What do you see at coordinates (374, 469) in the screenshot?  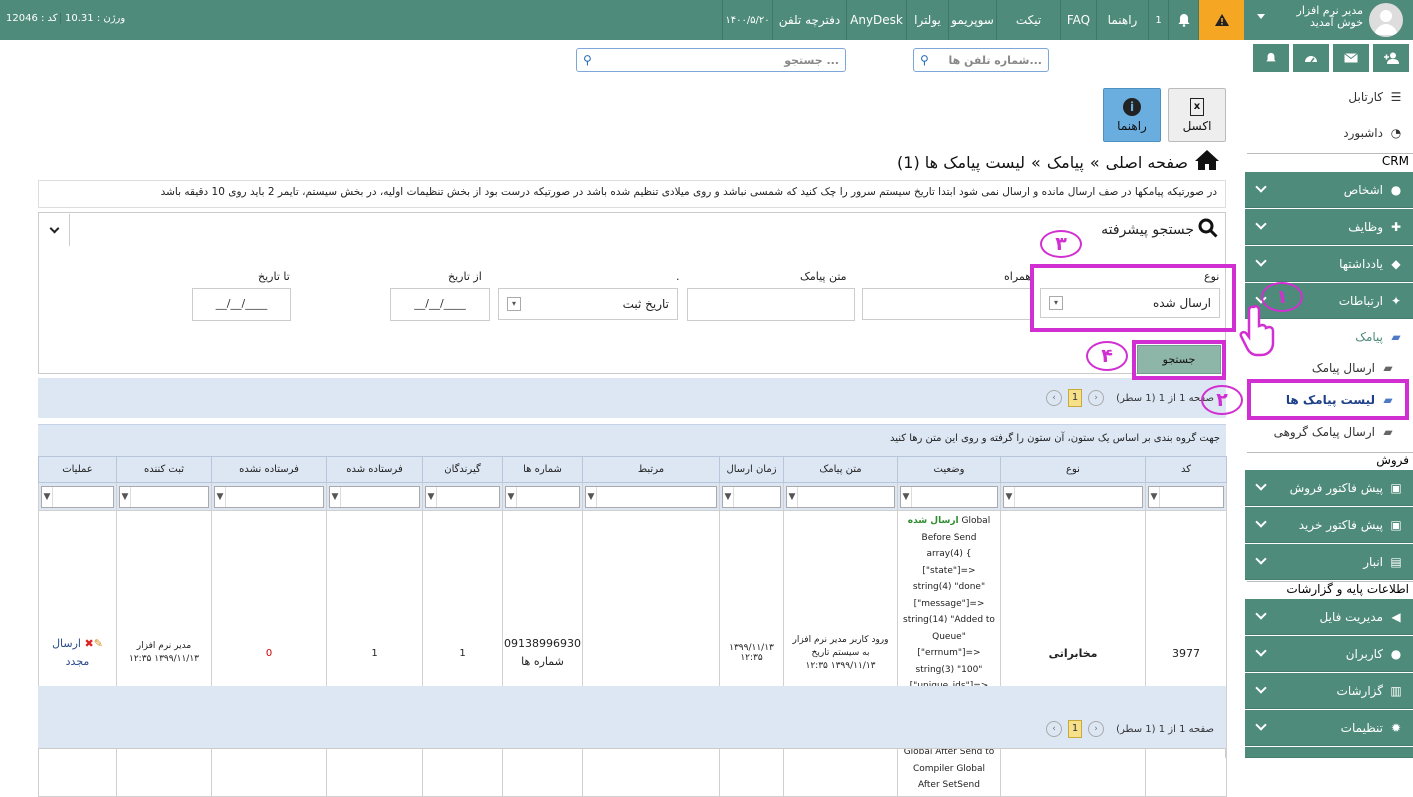 I see `col-sent: فرستاده شده` at bounding box center [374, 469].